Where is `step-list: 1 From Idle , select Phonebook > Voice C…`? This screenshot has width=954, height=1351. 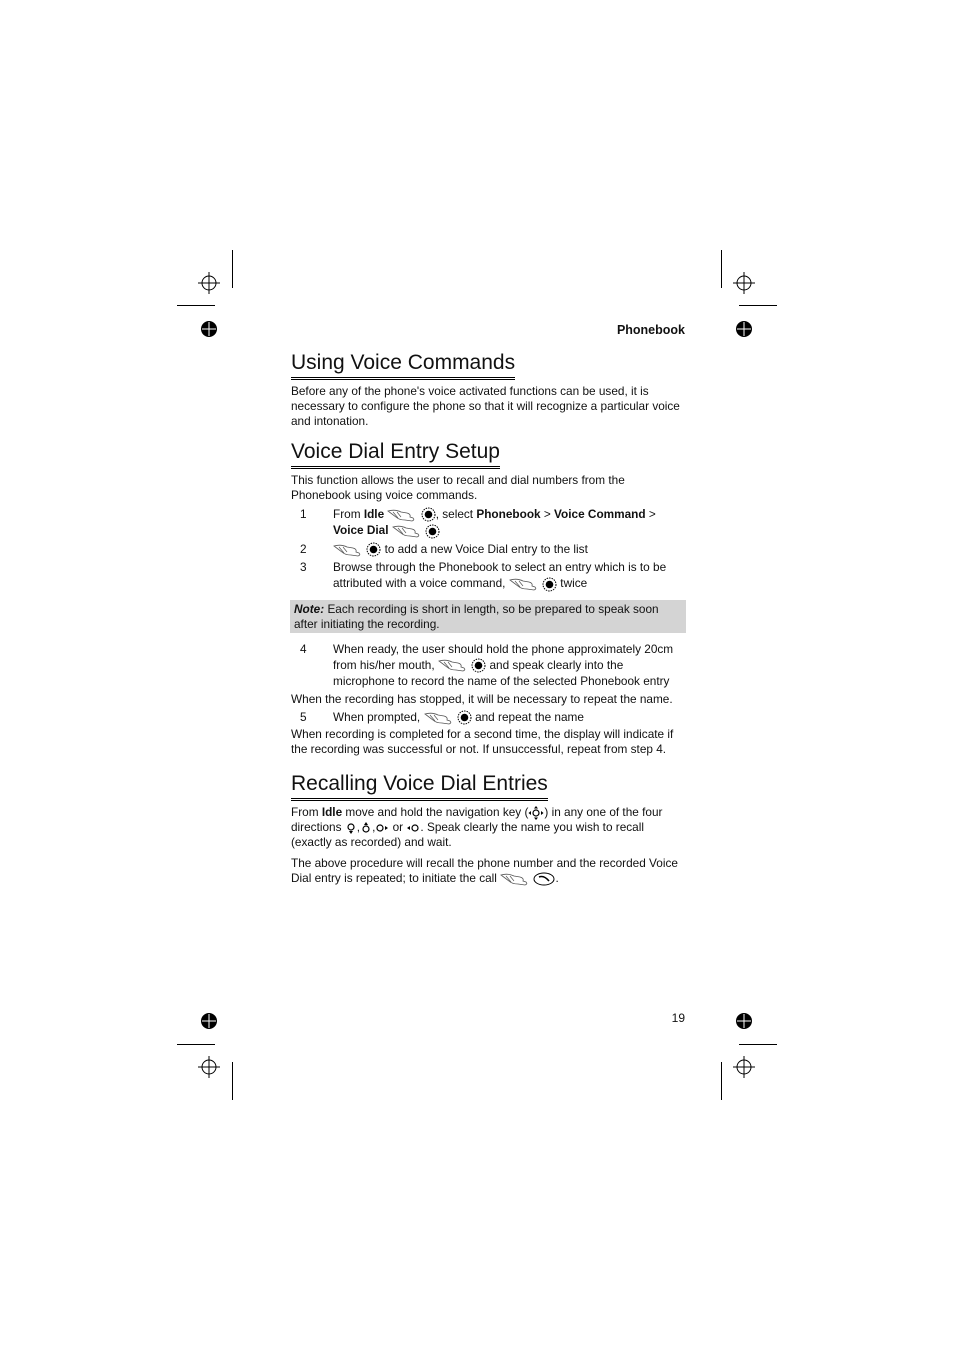
step-list: 1 From Idle , select Phonebook > Voice C… is located at coordinates (488, 549).